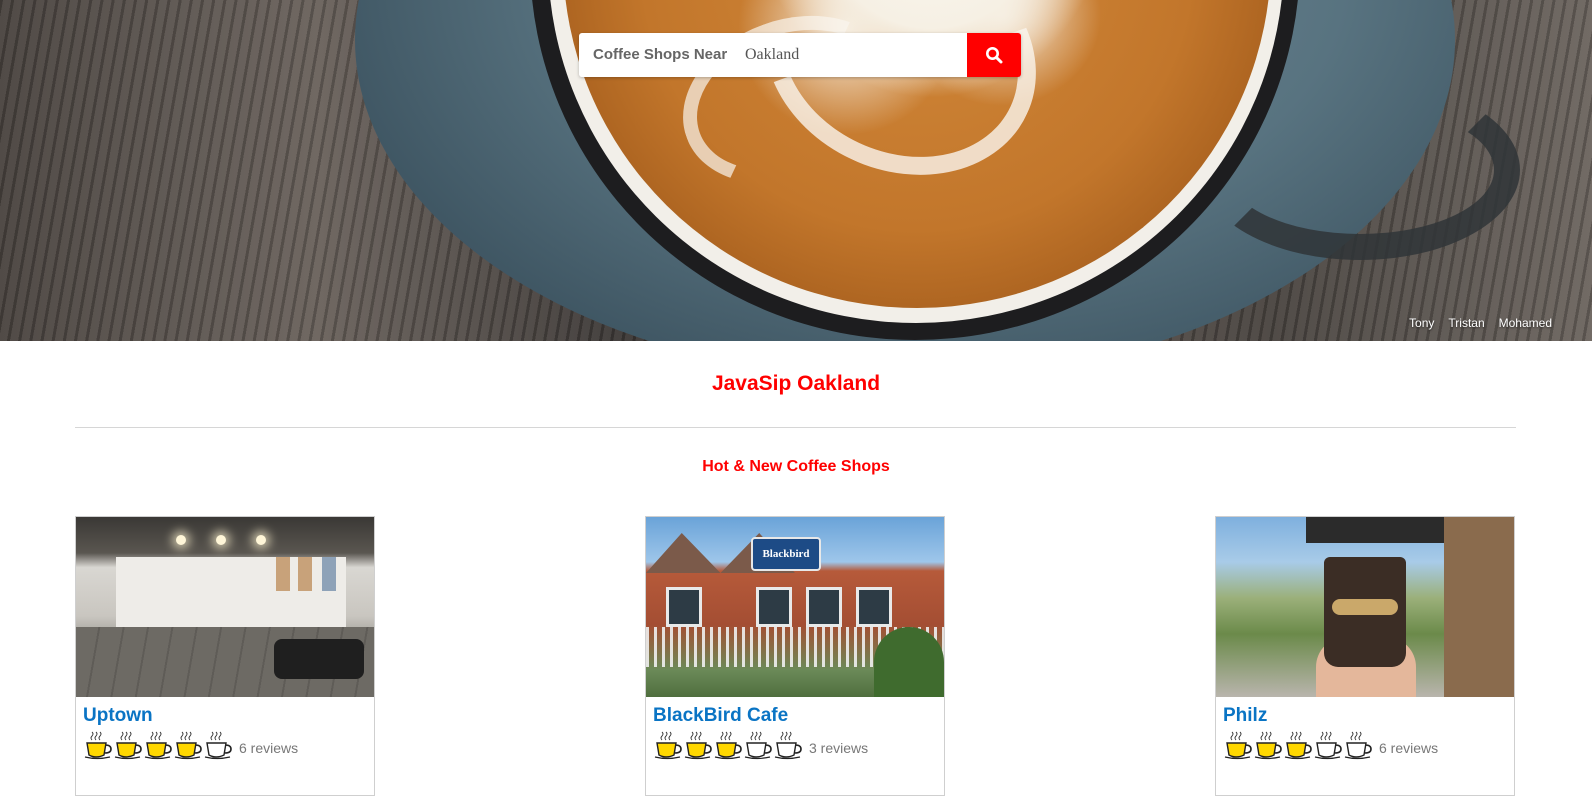  Describe the element at coordinates (1421, 323) in the screenshot. I see `credit-link-tony: Tony` at that location.